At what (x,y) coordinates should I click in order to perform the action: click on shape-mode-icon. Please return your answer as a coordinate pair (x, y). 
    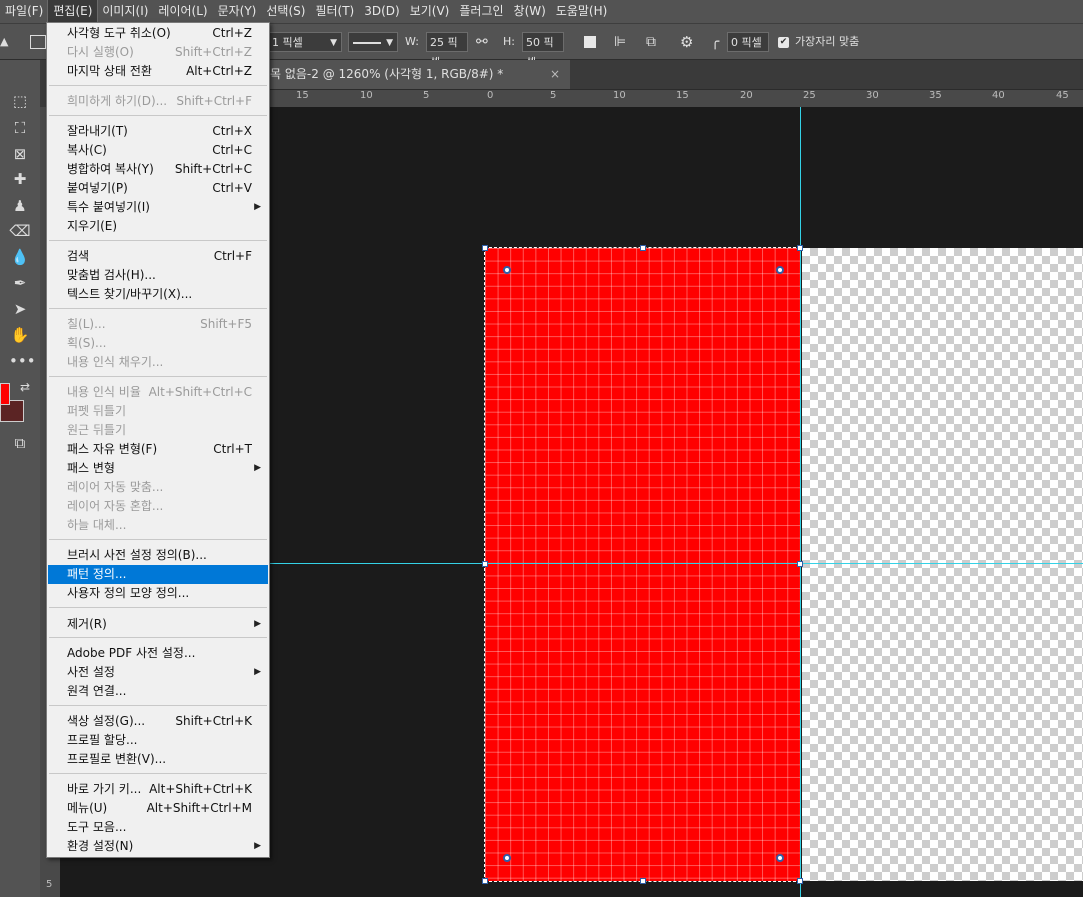
    Looking at the image, I should click on (38, 42).